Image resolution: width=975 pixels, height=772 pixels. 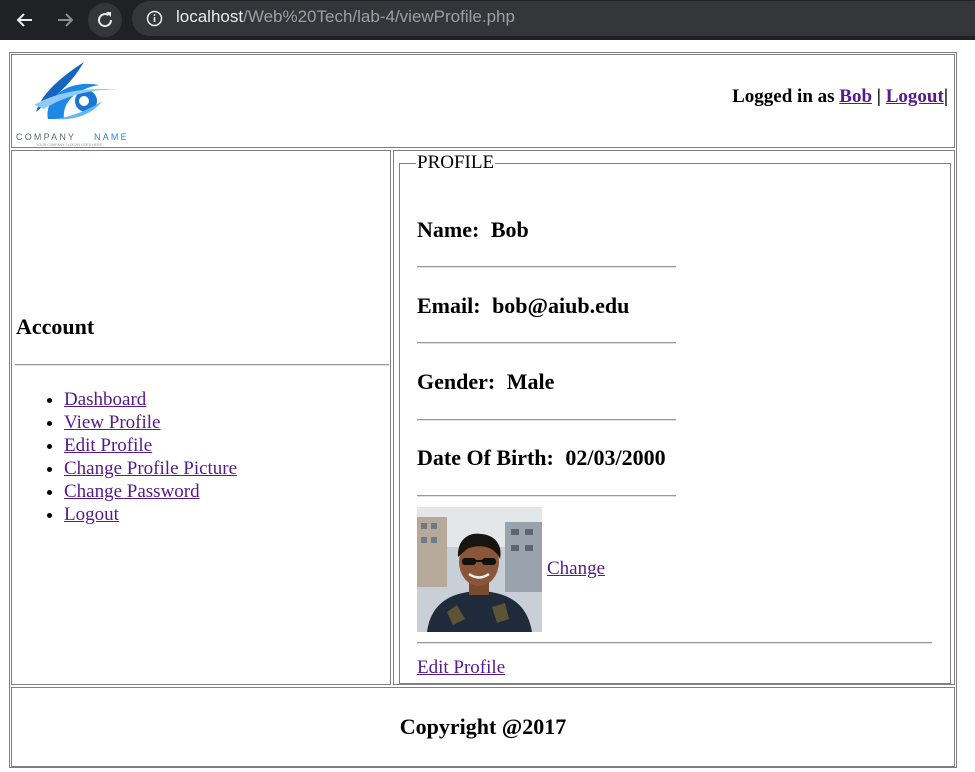 I want to click on dob-row: Date Of Birth: 02/03/2000, so click(x=541, y=458).